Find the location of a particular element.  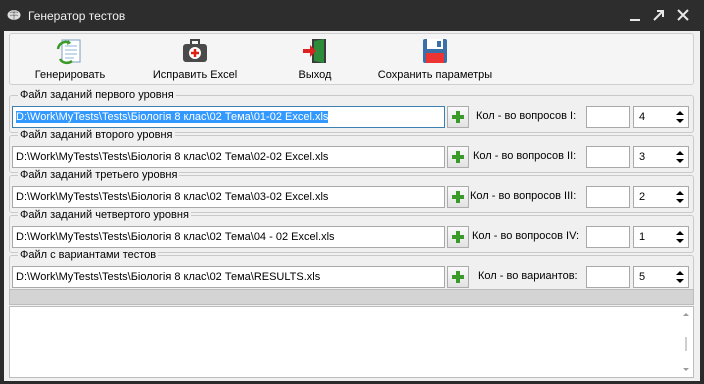

brain-icon is located at coordinates (14, 15).